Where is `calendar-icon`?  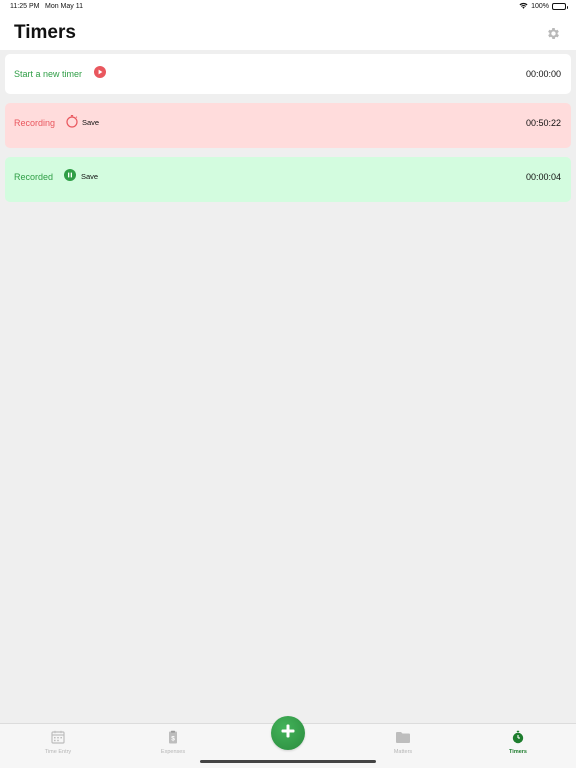 calendar-icon is located at coordinates (58, 737).